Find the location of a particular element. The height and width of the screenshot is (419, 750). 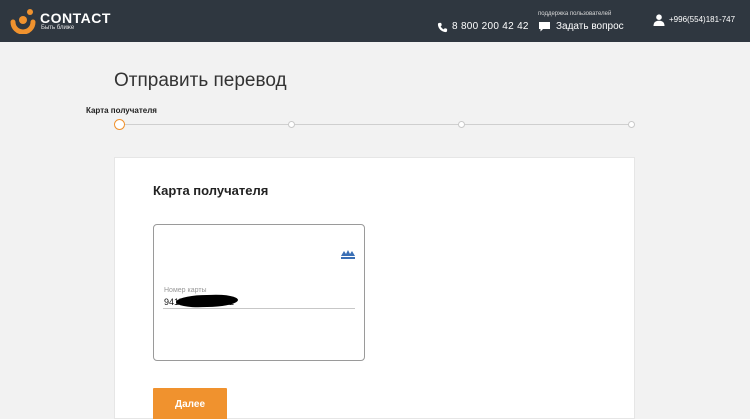

user-account-link: +996(554)181-747 is located at coordinates (702, 19).